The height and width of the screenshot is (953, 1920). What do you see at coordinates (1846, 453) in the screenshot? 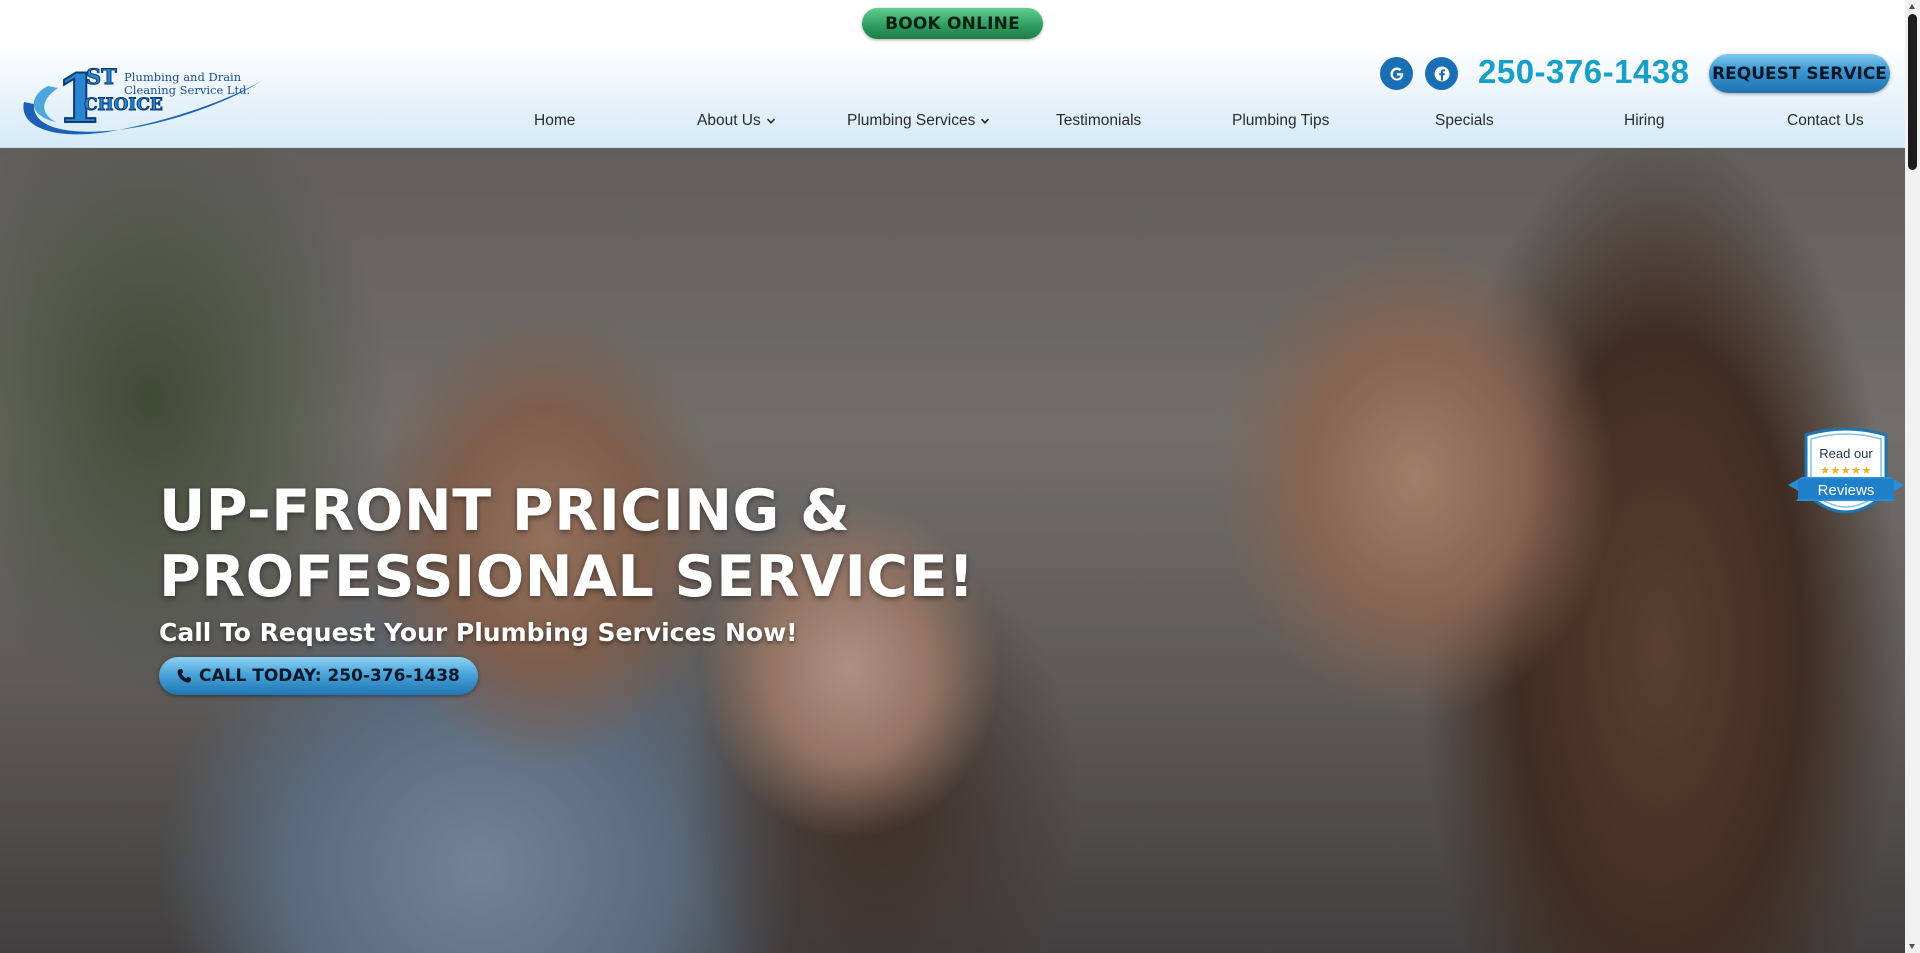
I see `reviews-badge-line1: Read our` at bounding box center [1846, 453].